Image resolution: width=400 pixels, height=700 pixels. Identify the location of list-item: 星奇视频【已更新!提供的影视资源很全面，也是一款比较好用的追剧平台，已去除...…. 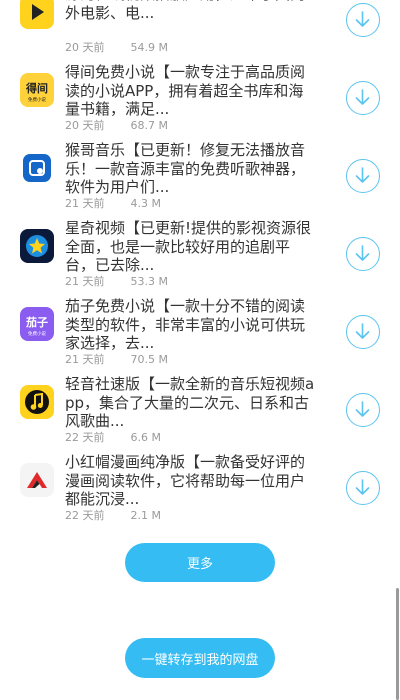
(200, 250).